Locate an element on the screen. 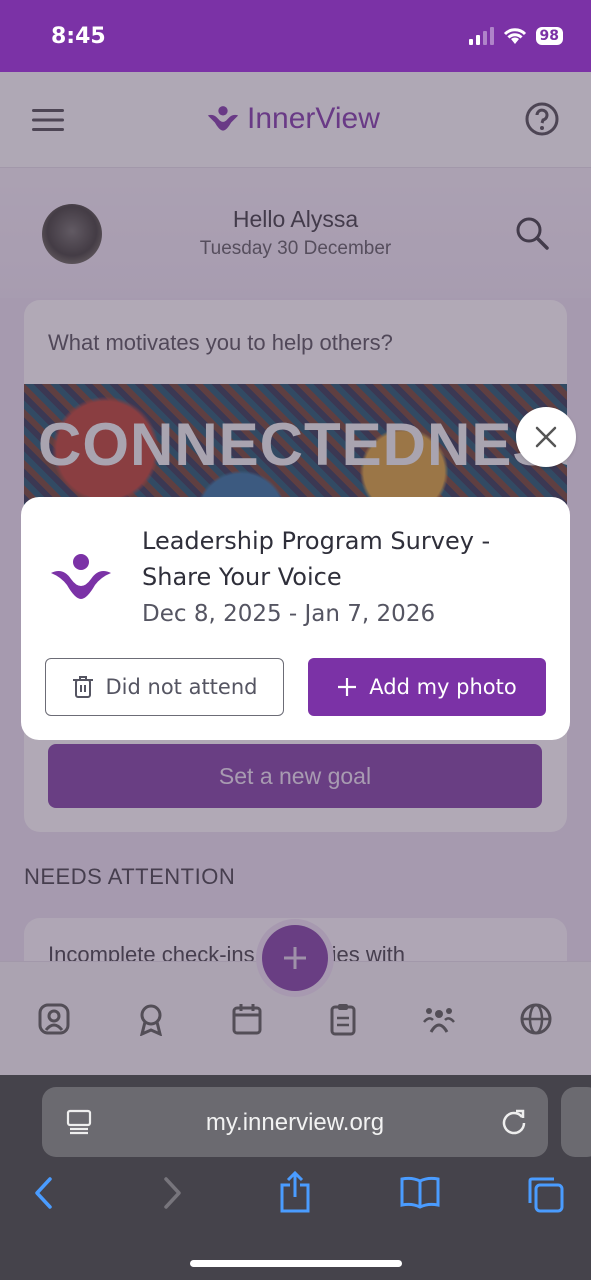 Image resolution: width=591 pixels, height=1280 pixels. did-not-attend-label: Did not attend is located at coordinates (181, 687).